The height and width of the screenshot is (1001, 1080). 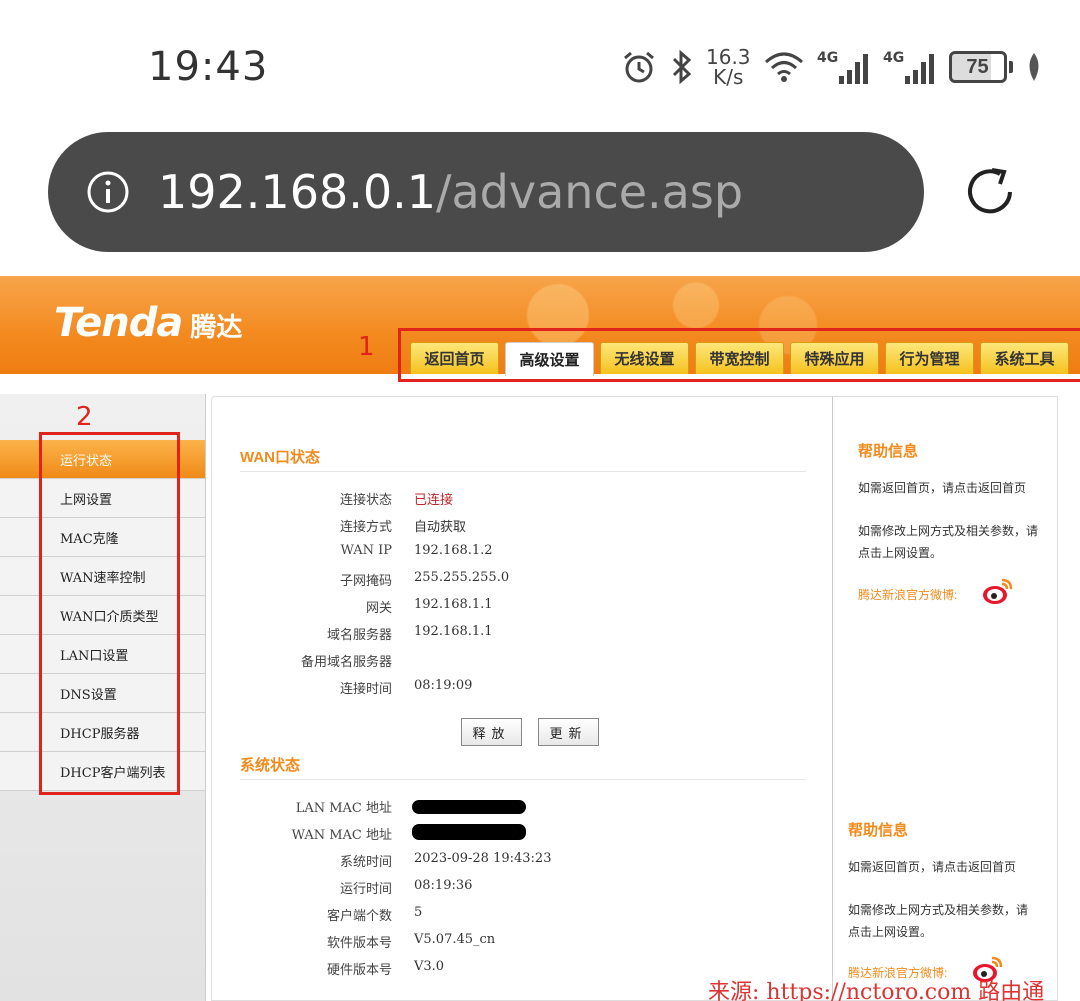 What do you see at coordinates (842, 67) in the screenshot?
I see `signal-4g-icon: 4G` at bounding box center [842, 67].